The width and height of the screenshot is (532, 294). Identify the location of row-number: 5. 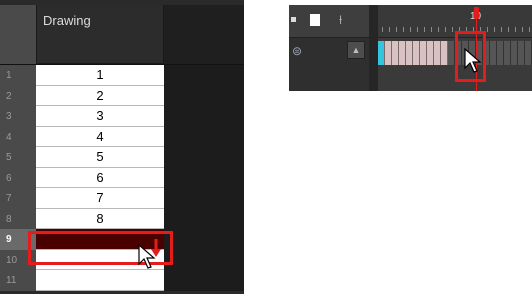
(18, 157).